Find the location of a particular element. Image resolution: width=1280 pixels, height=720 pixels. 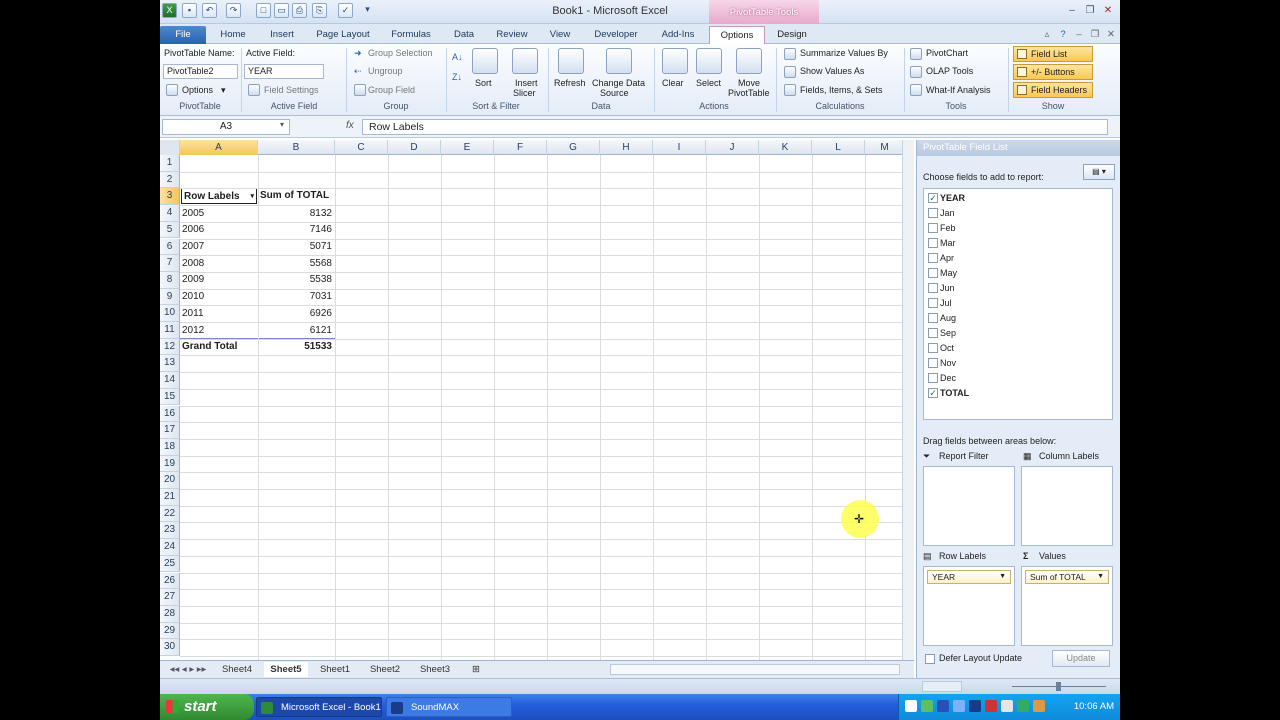

tab-formulas: Formulas is located at coordinates (411, 35).